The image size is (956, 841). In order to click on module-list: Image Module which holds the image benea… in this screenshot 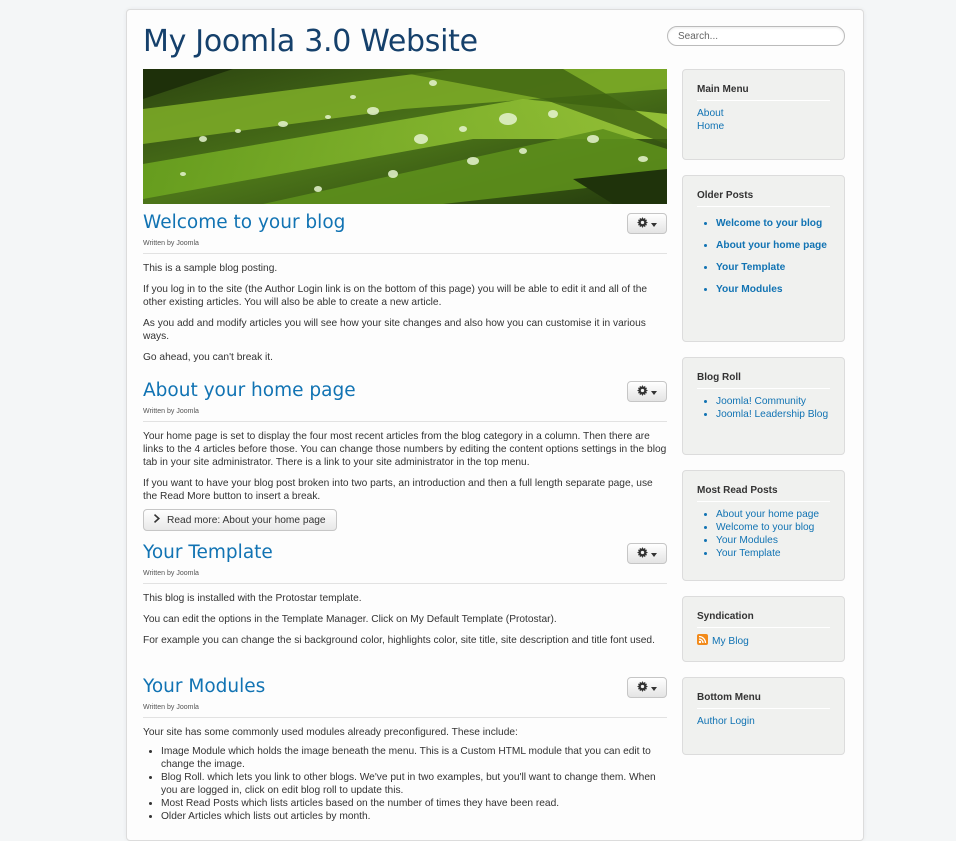, I will do `click(405, 784)`.